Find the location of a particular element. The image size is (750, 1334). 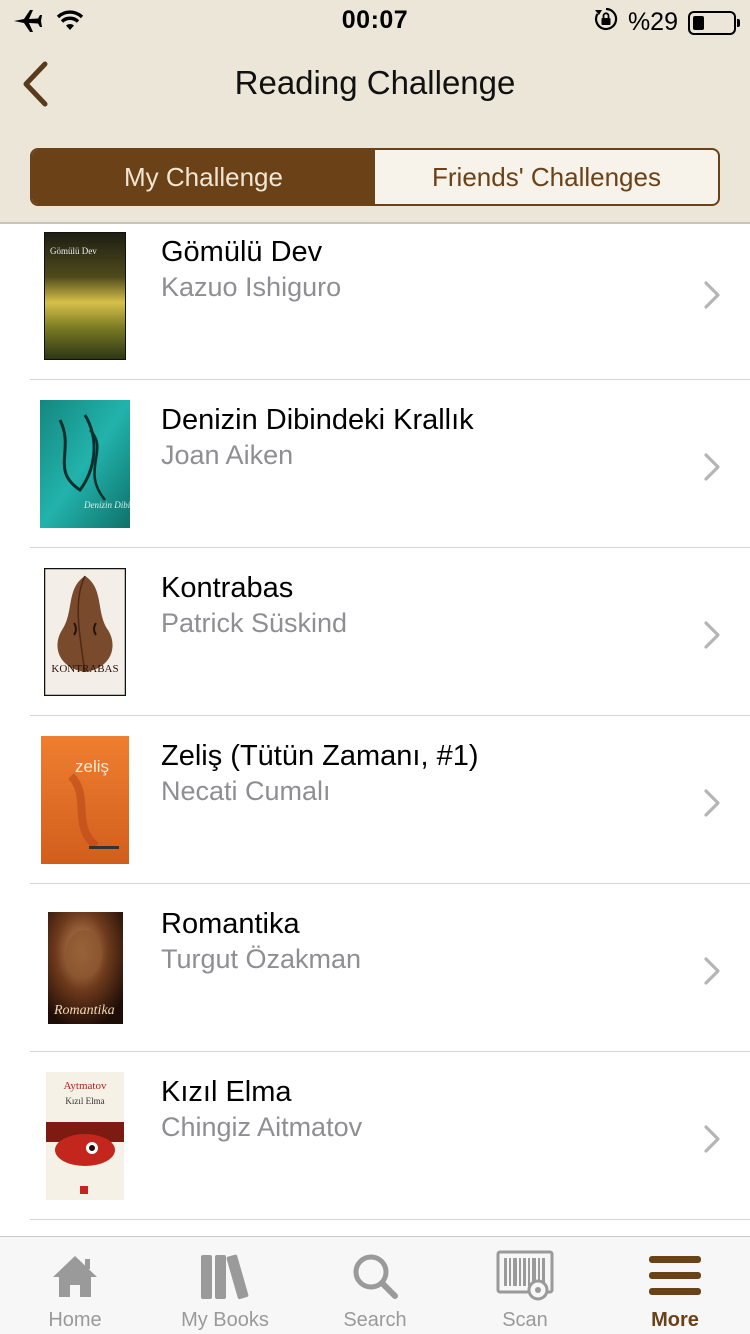

book-cover: zeliş is located at coordinates (85, 800).